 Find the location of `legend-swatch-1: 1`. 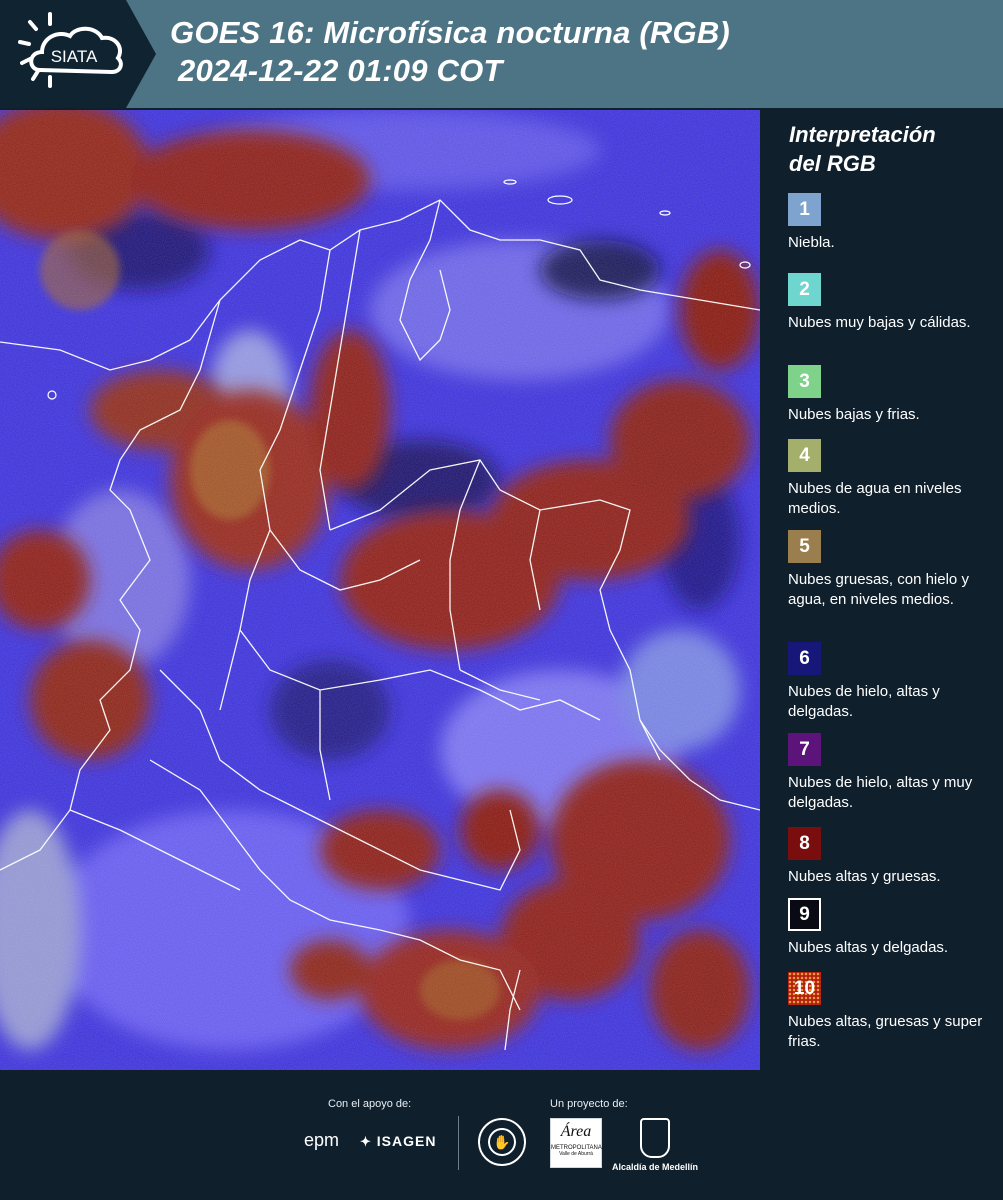

legend-swatch-1: 1 is located at coordinates (804, 209).